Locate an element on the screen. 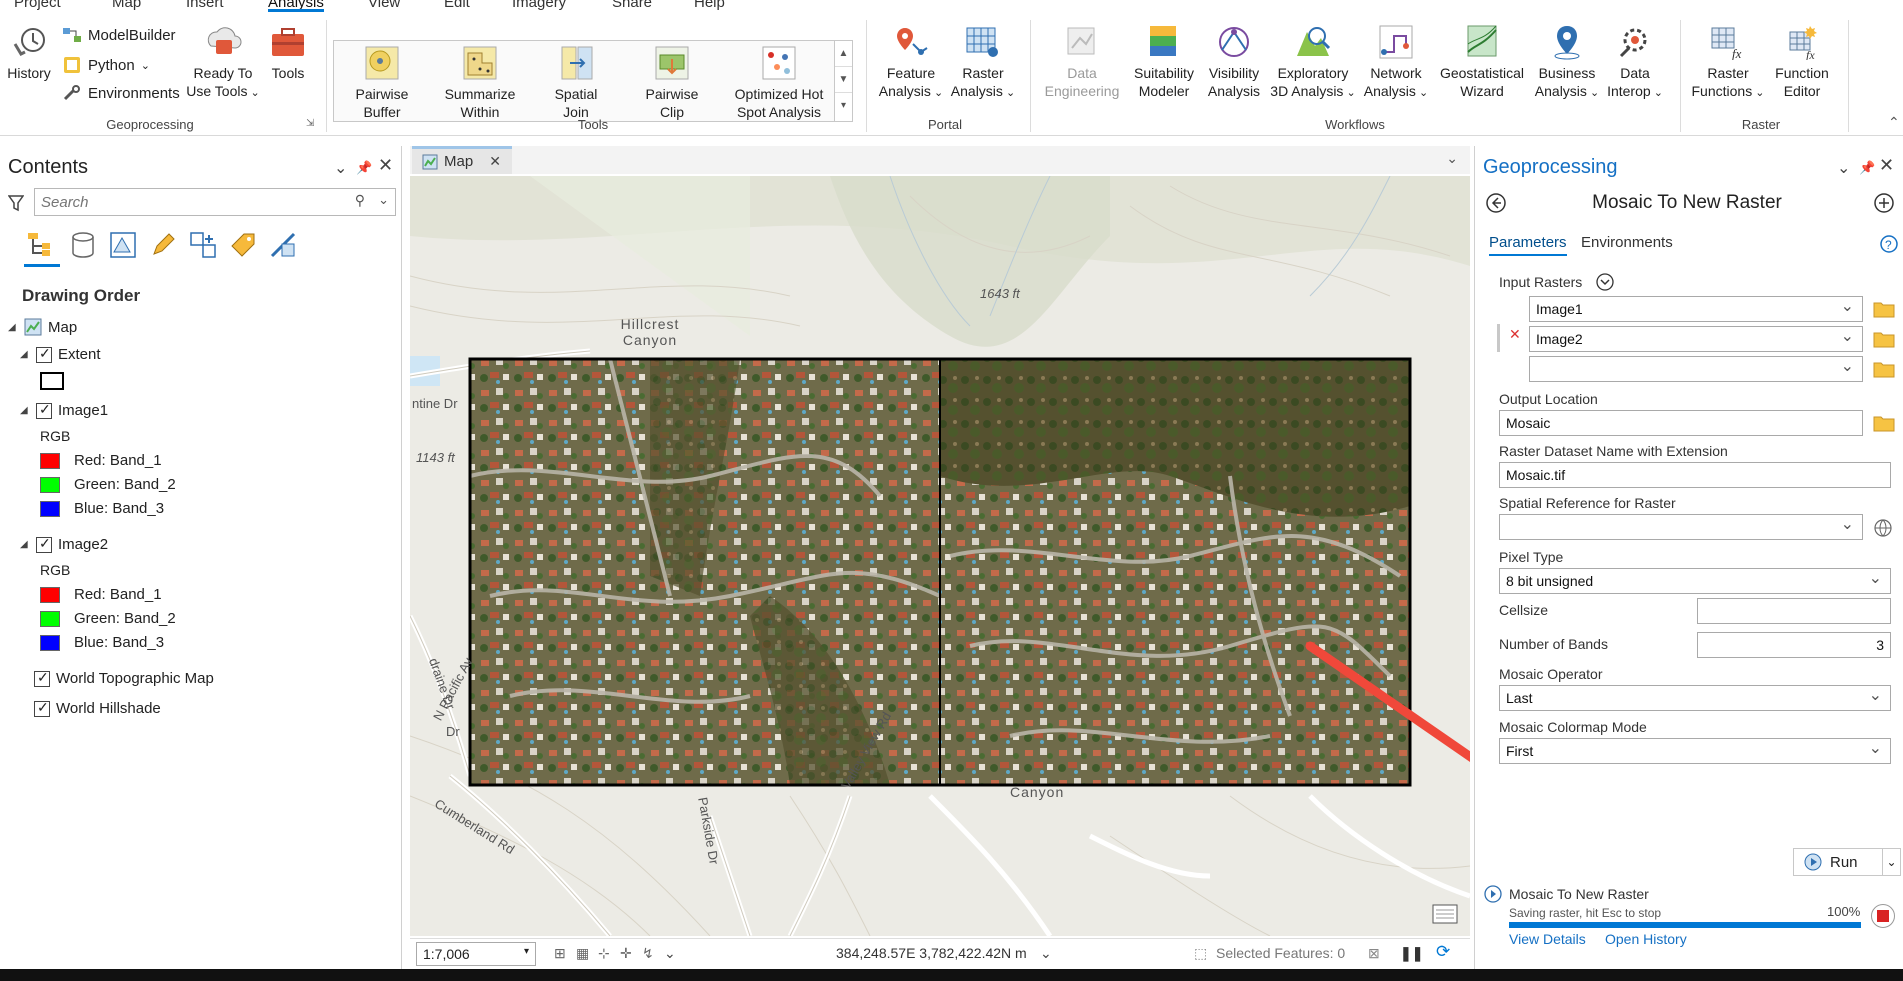  input-raster-1: Image1 is located at coordinates (1696, 309).